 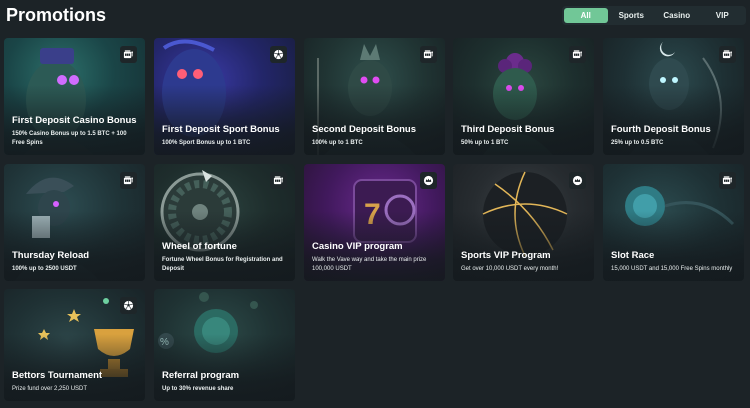 I want to click on promo-title: Casino VIP program, so click(x=357, y=246).